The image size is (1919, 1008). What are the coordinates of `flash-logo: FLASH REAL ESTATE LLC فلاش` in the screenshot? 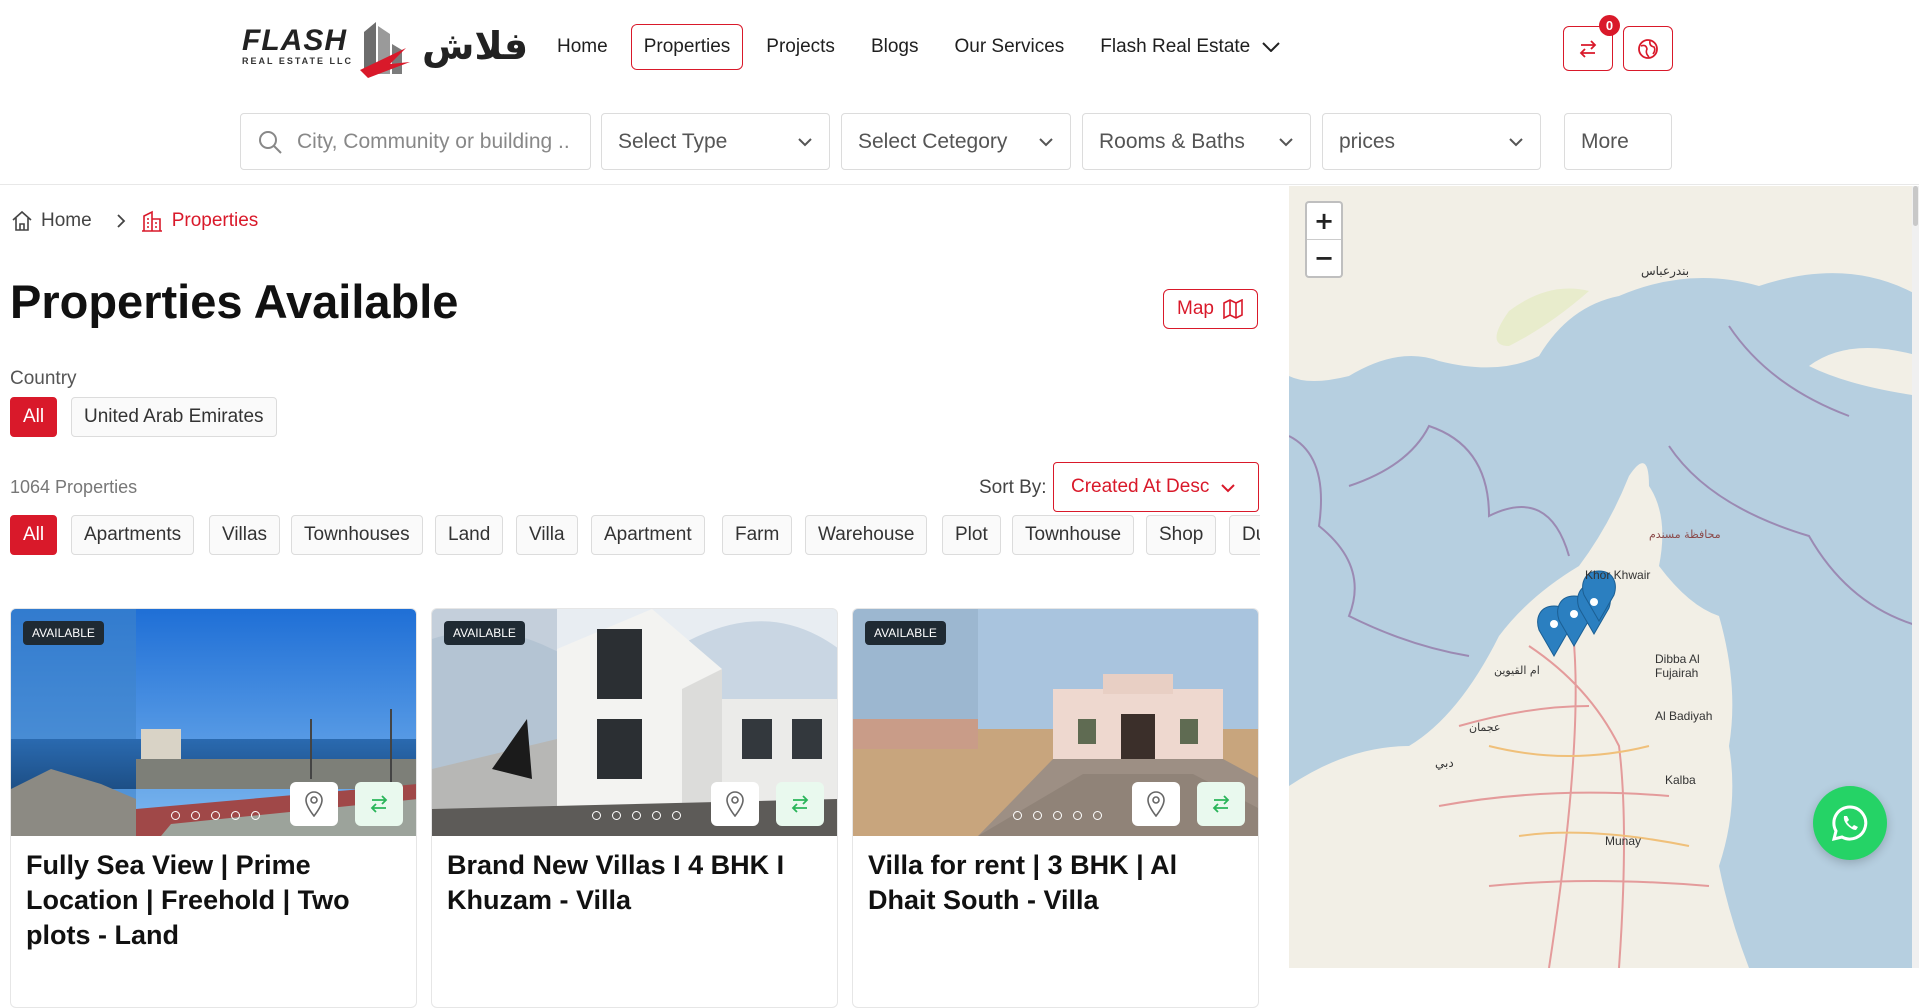 It's located at (385, 48).